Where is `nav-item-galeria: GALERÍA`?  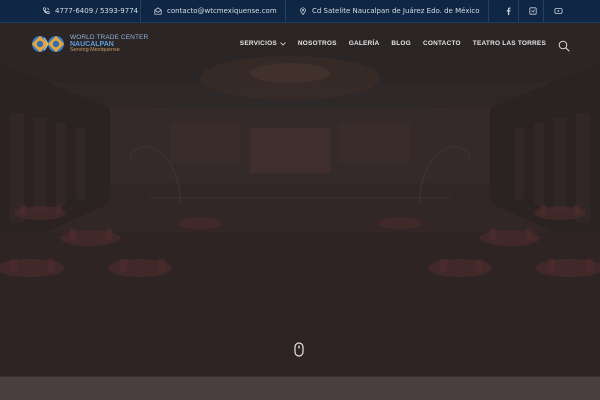
nav-item-galeria: GALERÍA is located at coordinates (364, 43).